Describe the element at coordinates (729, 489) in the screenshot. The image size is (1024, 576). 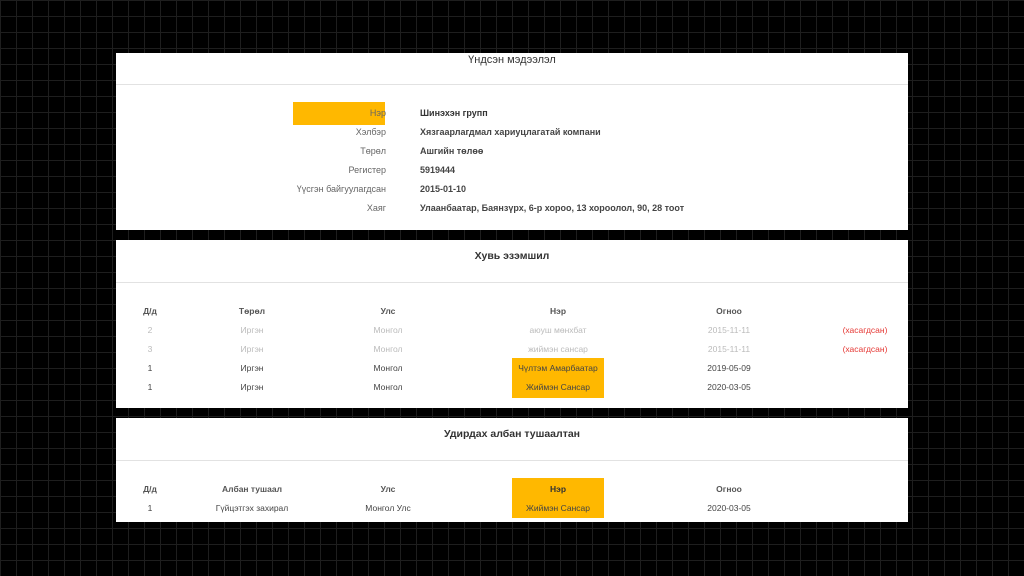
I see `column-header: Огноо` at that location.